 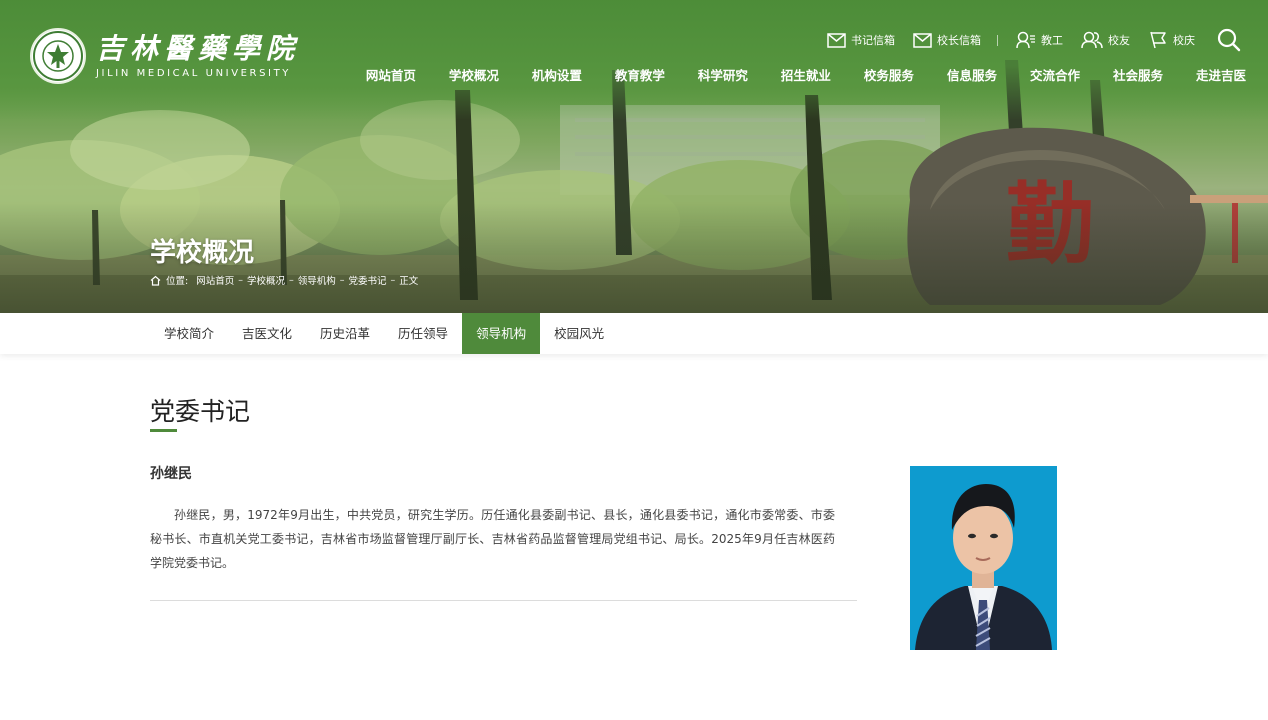 I want to click on subnav-campus-scenery: 校园风光, so click(x=579, y=333).